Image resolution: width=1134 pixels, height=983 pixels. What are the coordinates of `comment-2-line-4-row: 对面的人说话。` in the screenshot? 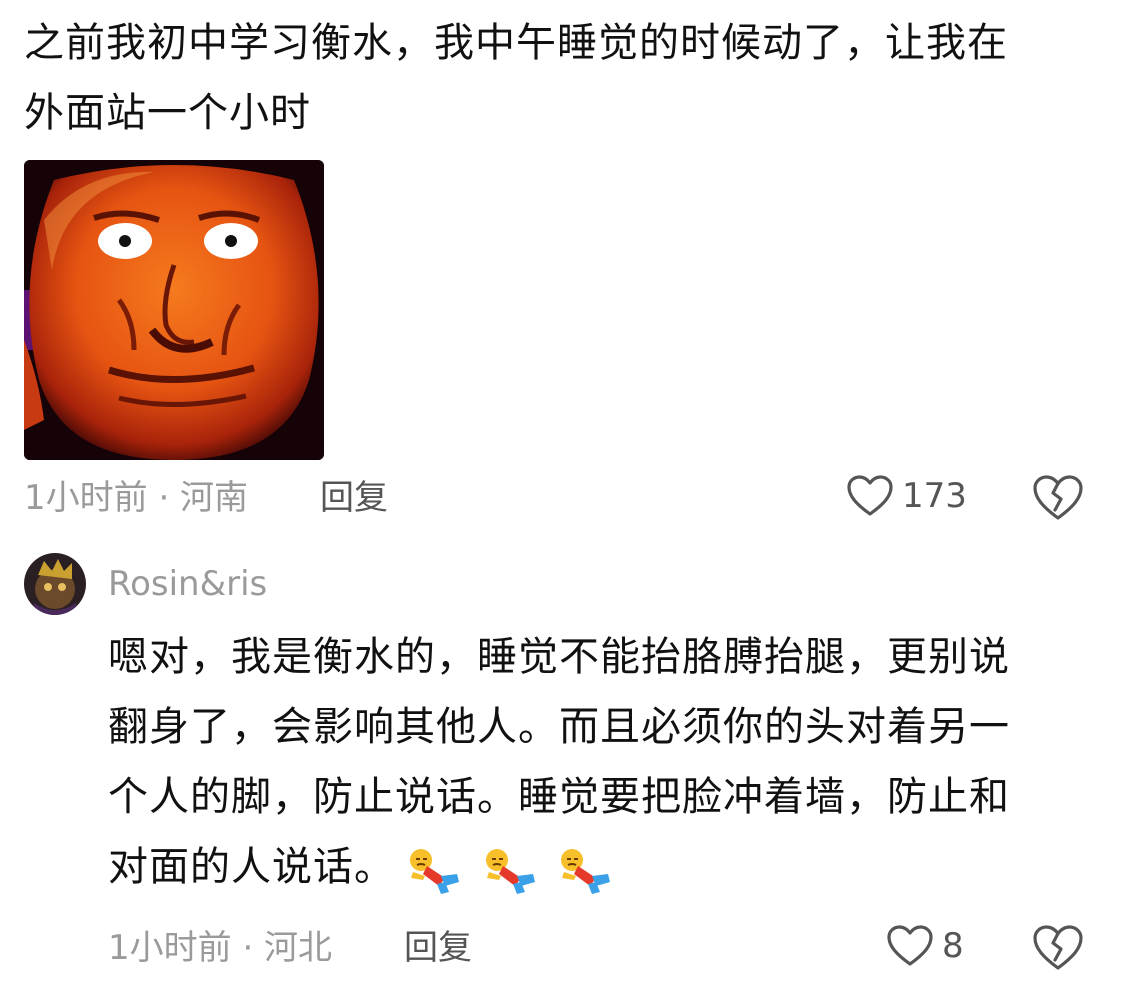 It's located at (608, 868).